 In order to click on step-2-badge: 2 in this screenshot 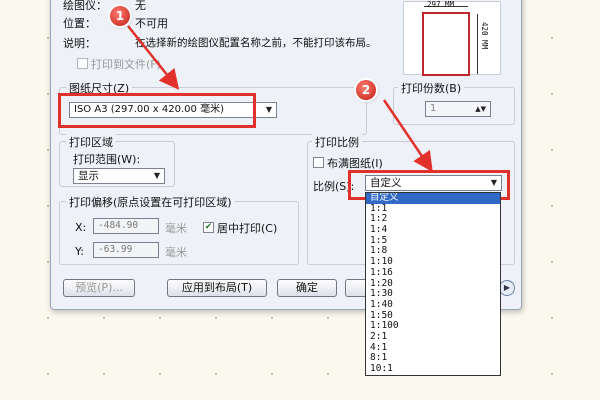, I will do `click(366, 90)`.